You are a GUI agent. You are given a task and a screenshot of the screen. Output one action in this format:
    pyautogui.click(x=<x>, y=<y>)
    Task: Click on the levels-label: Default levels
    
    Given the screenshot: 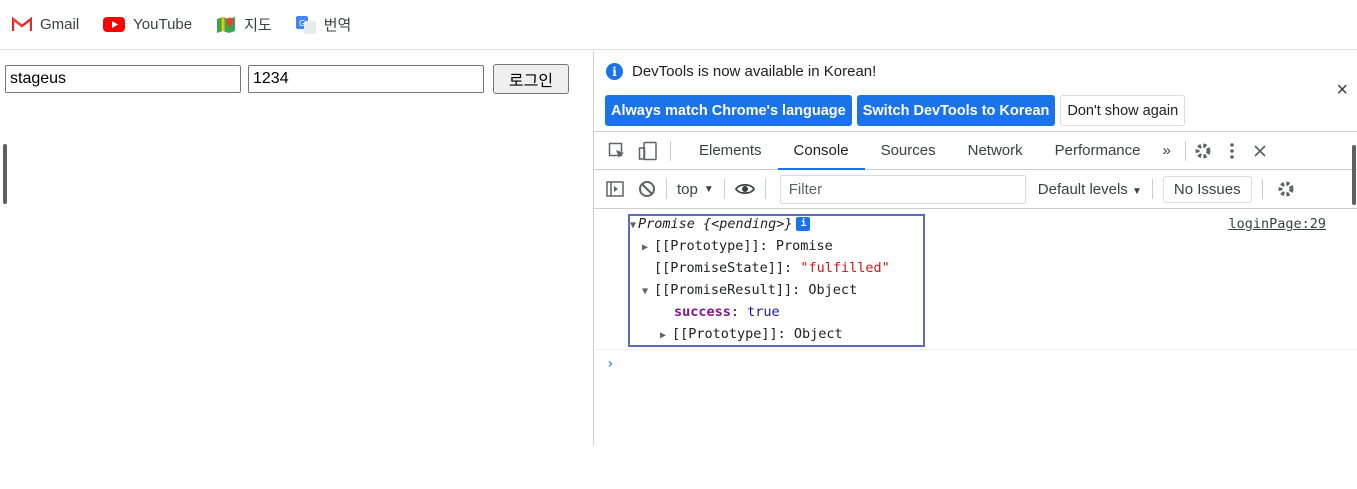 What is the action you would take?
    pyautogui.click(x=1082, y=189)
    